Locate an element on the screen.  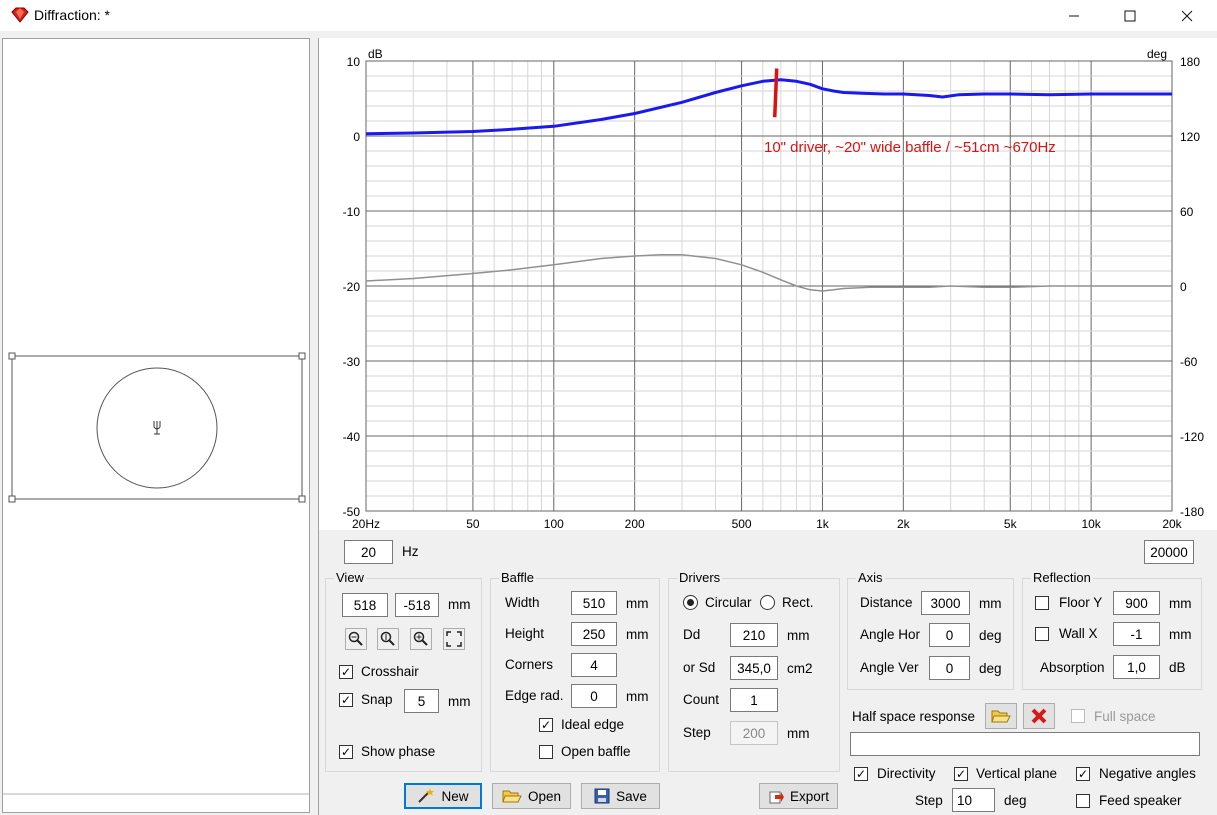
absorption-input: 1,0 is located at coordinates (1136, 667).